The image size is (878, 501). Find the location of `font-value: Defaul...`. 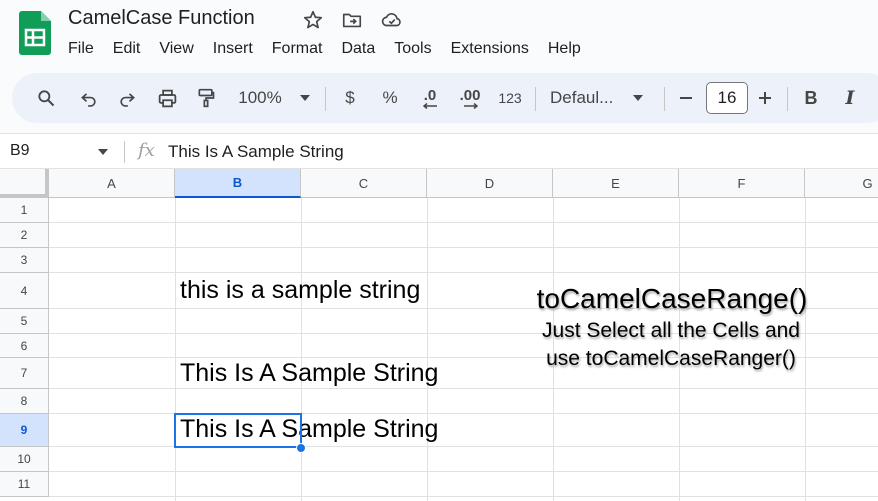

font-value: Defaul... is located at coordinates (582, 97).